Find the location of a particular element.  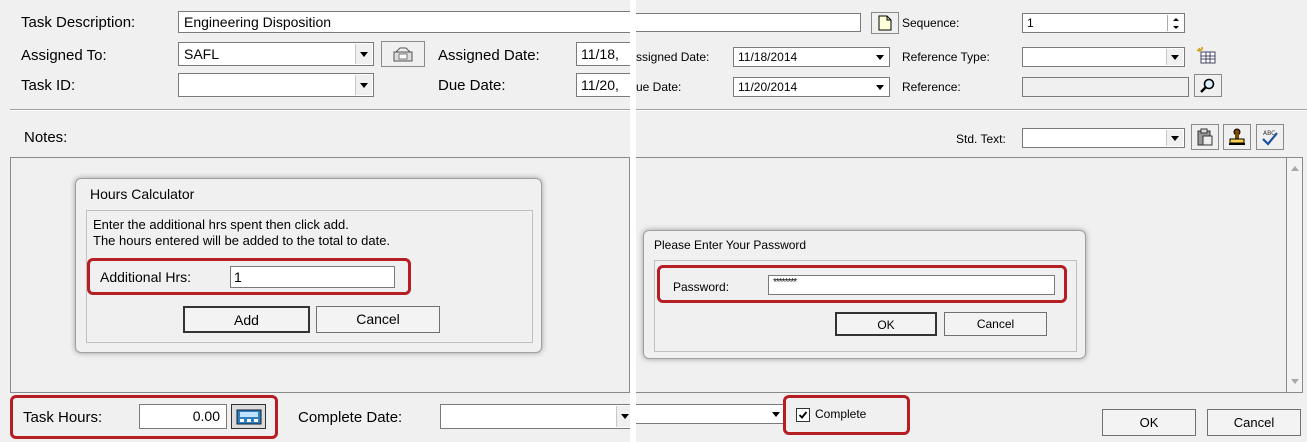

task-hours-field: 0.00 is located at coordinates (183, 416).